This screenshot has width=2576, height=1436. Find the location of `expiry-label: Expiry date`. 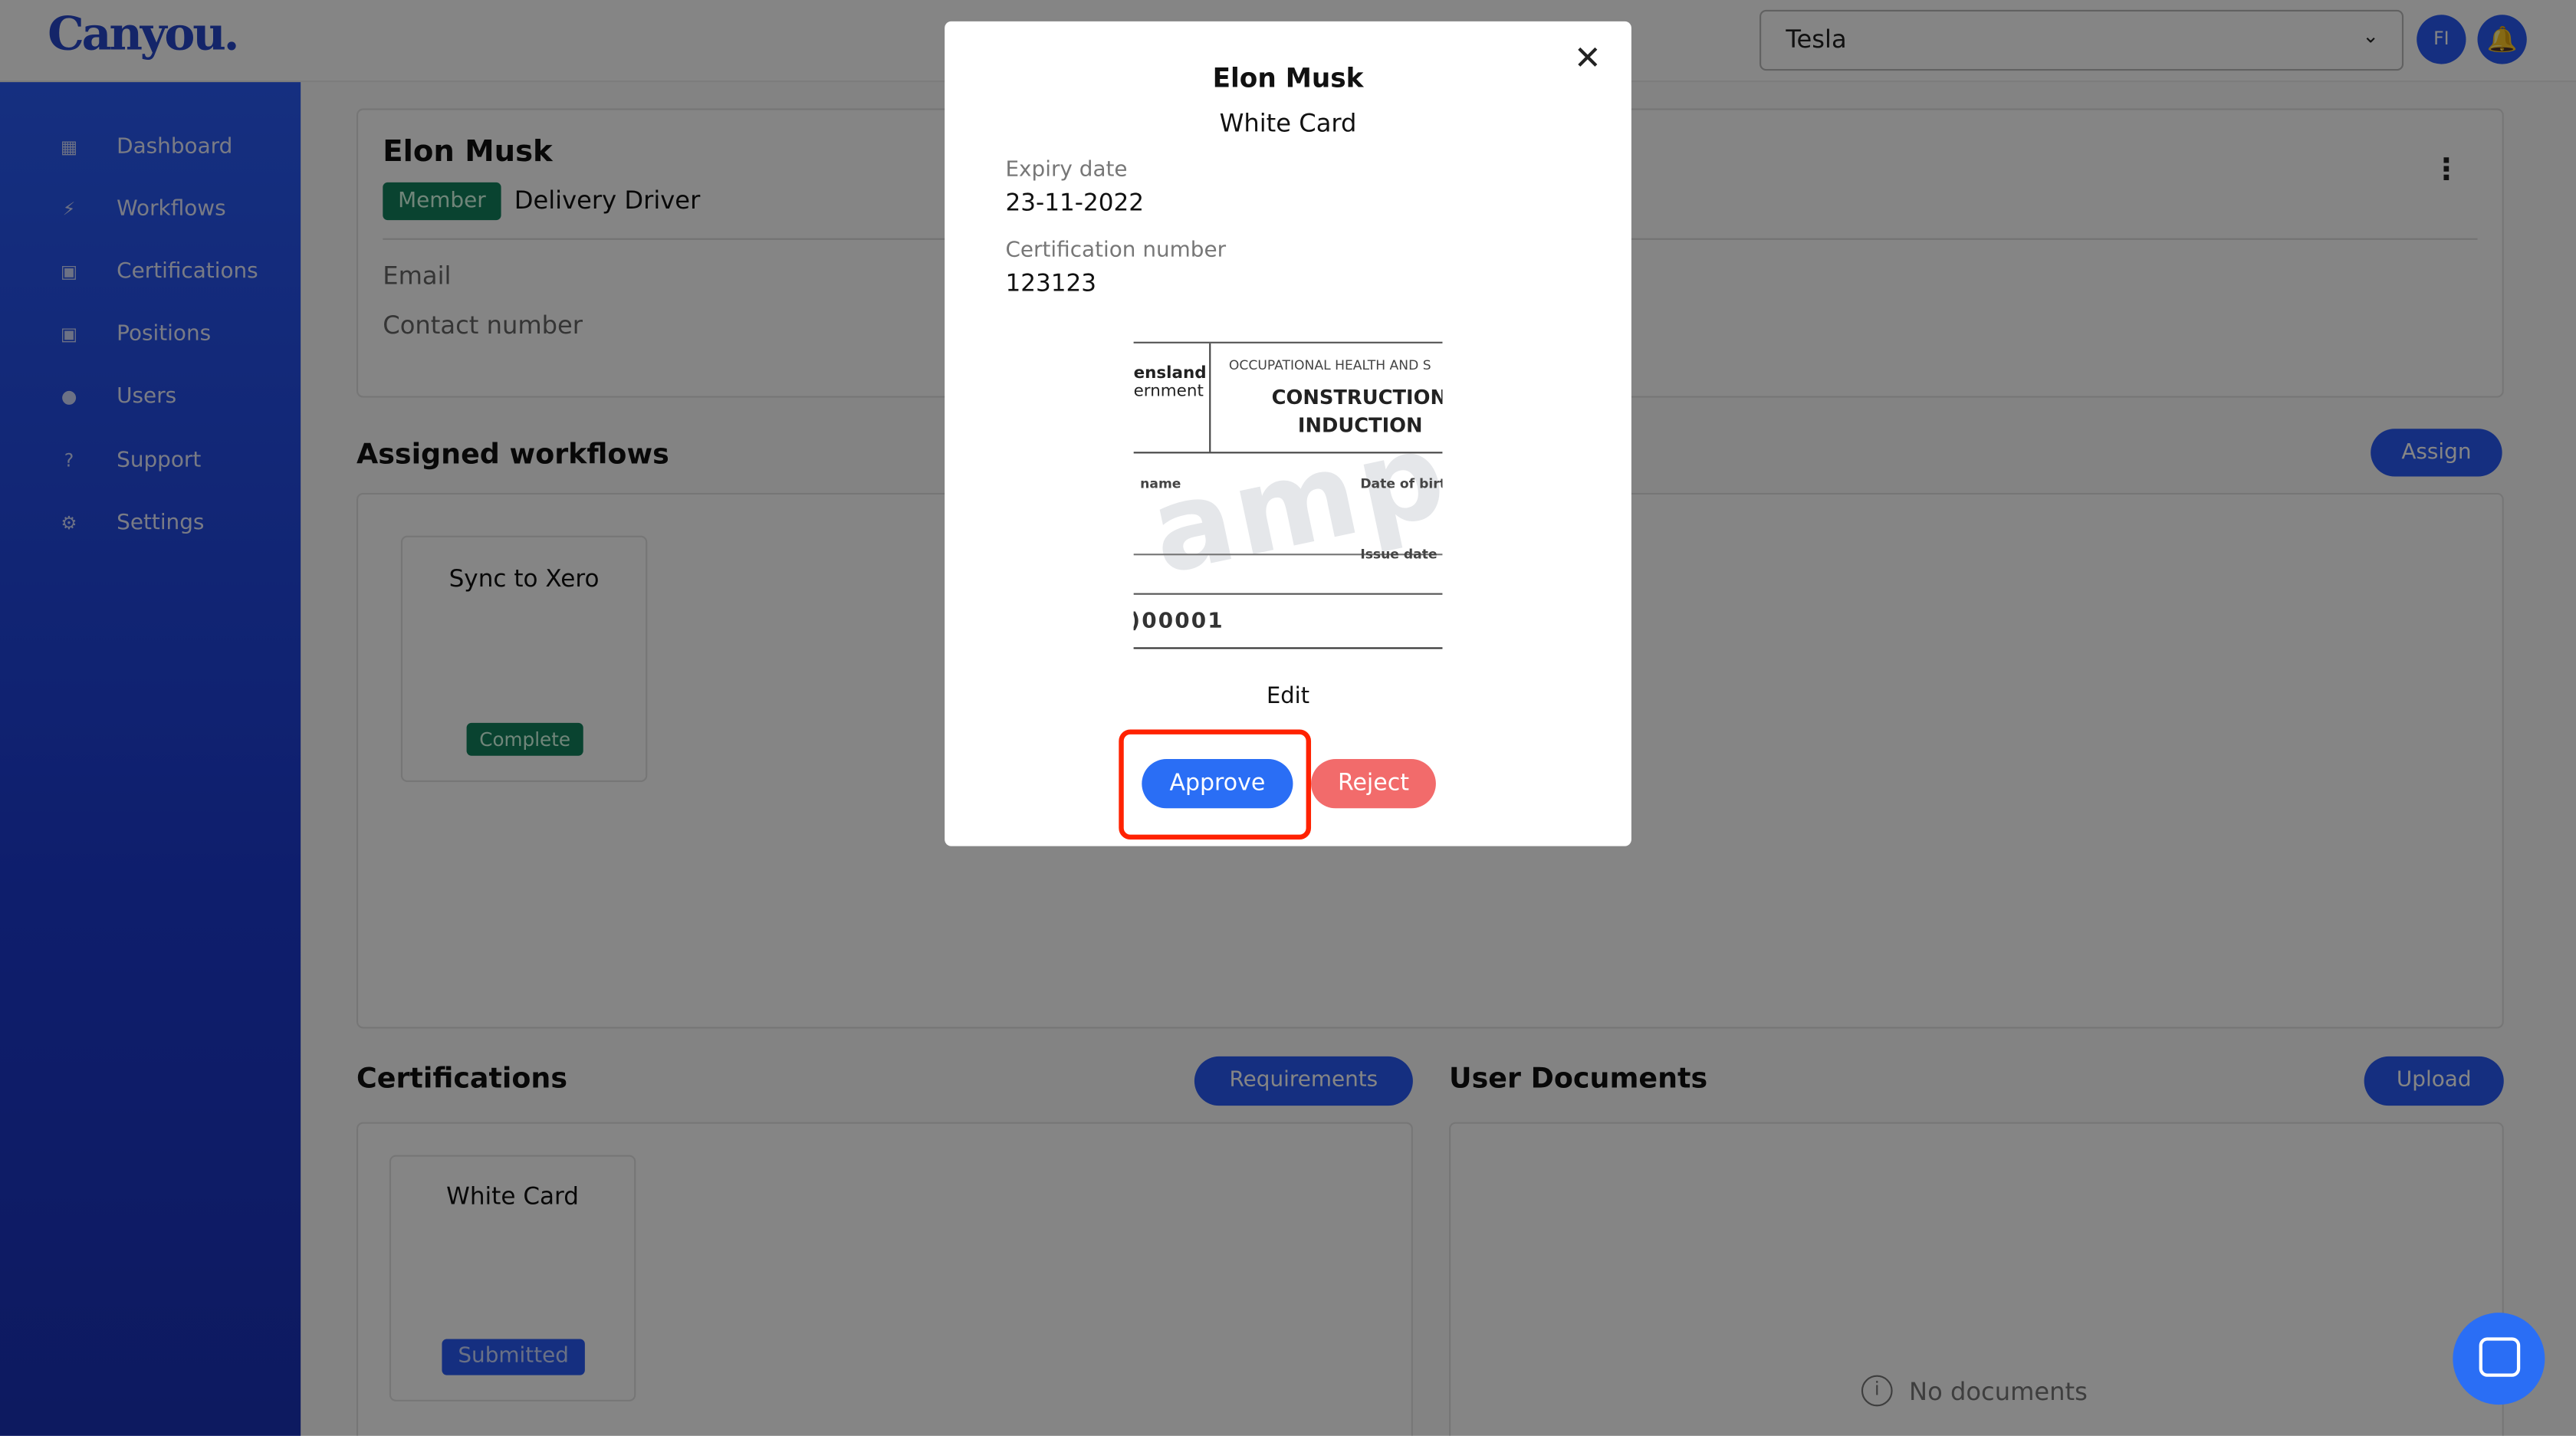

expiry-label: Expiry date is located at coordinates (1067, 170).